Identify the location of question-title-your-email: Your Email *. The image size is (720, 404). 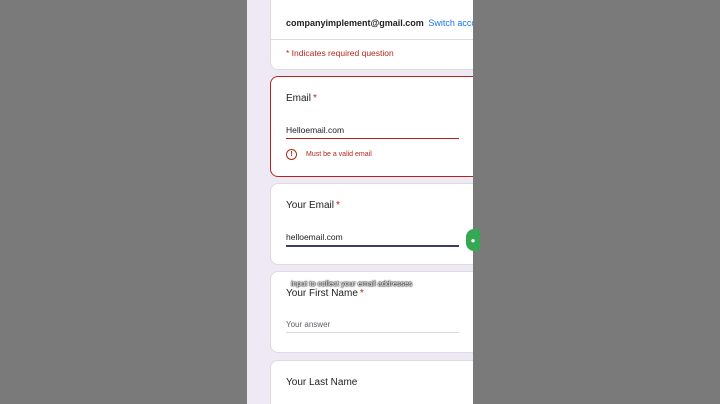
(313, 205).